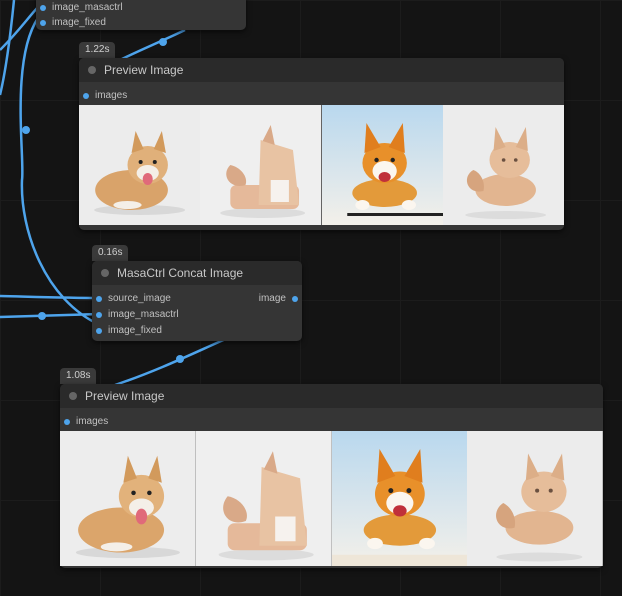  Describe the element at coordinates (141, 15) in the screenshot. I see `top-node: image_masactrl image_fixed` at that location.